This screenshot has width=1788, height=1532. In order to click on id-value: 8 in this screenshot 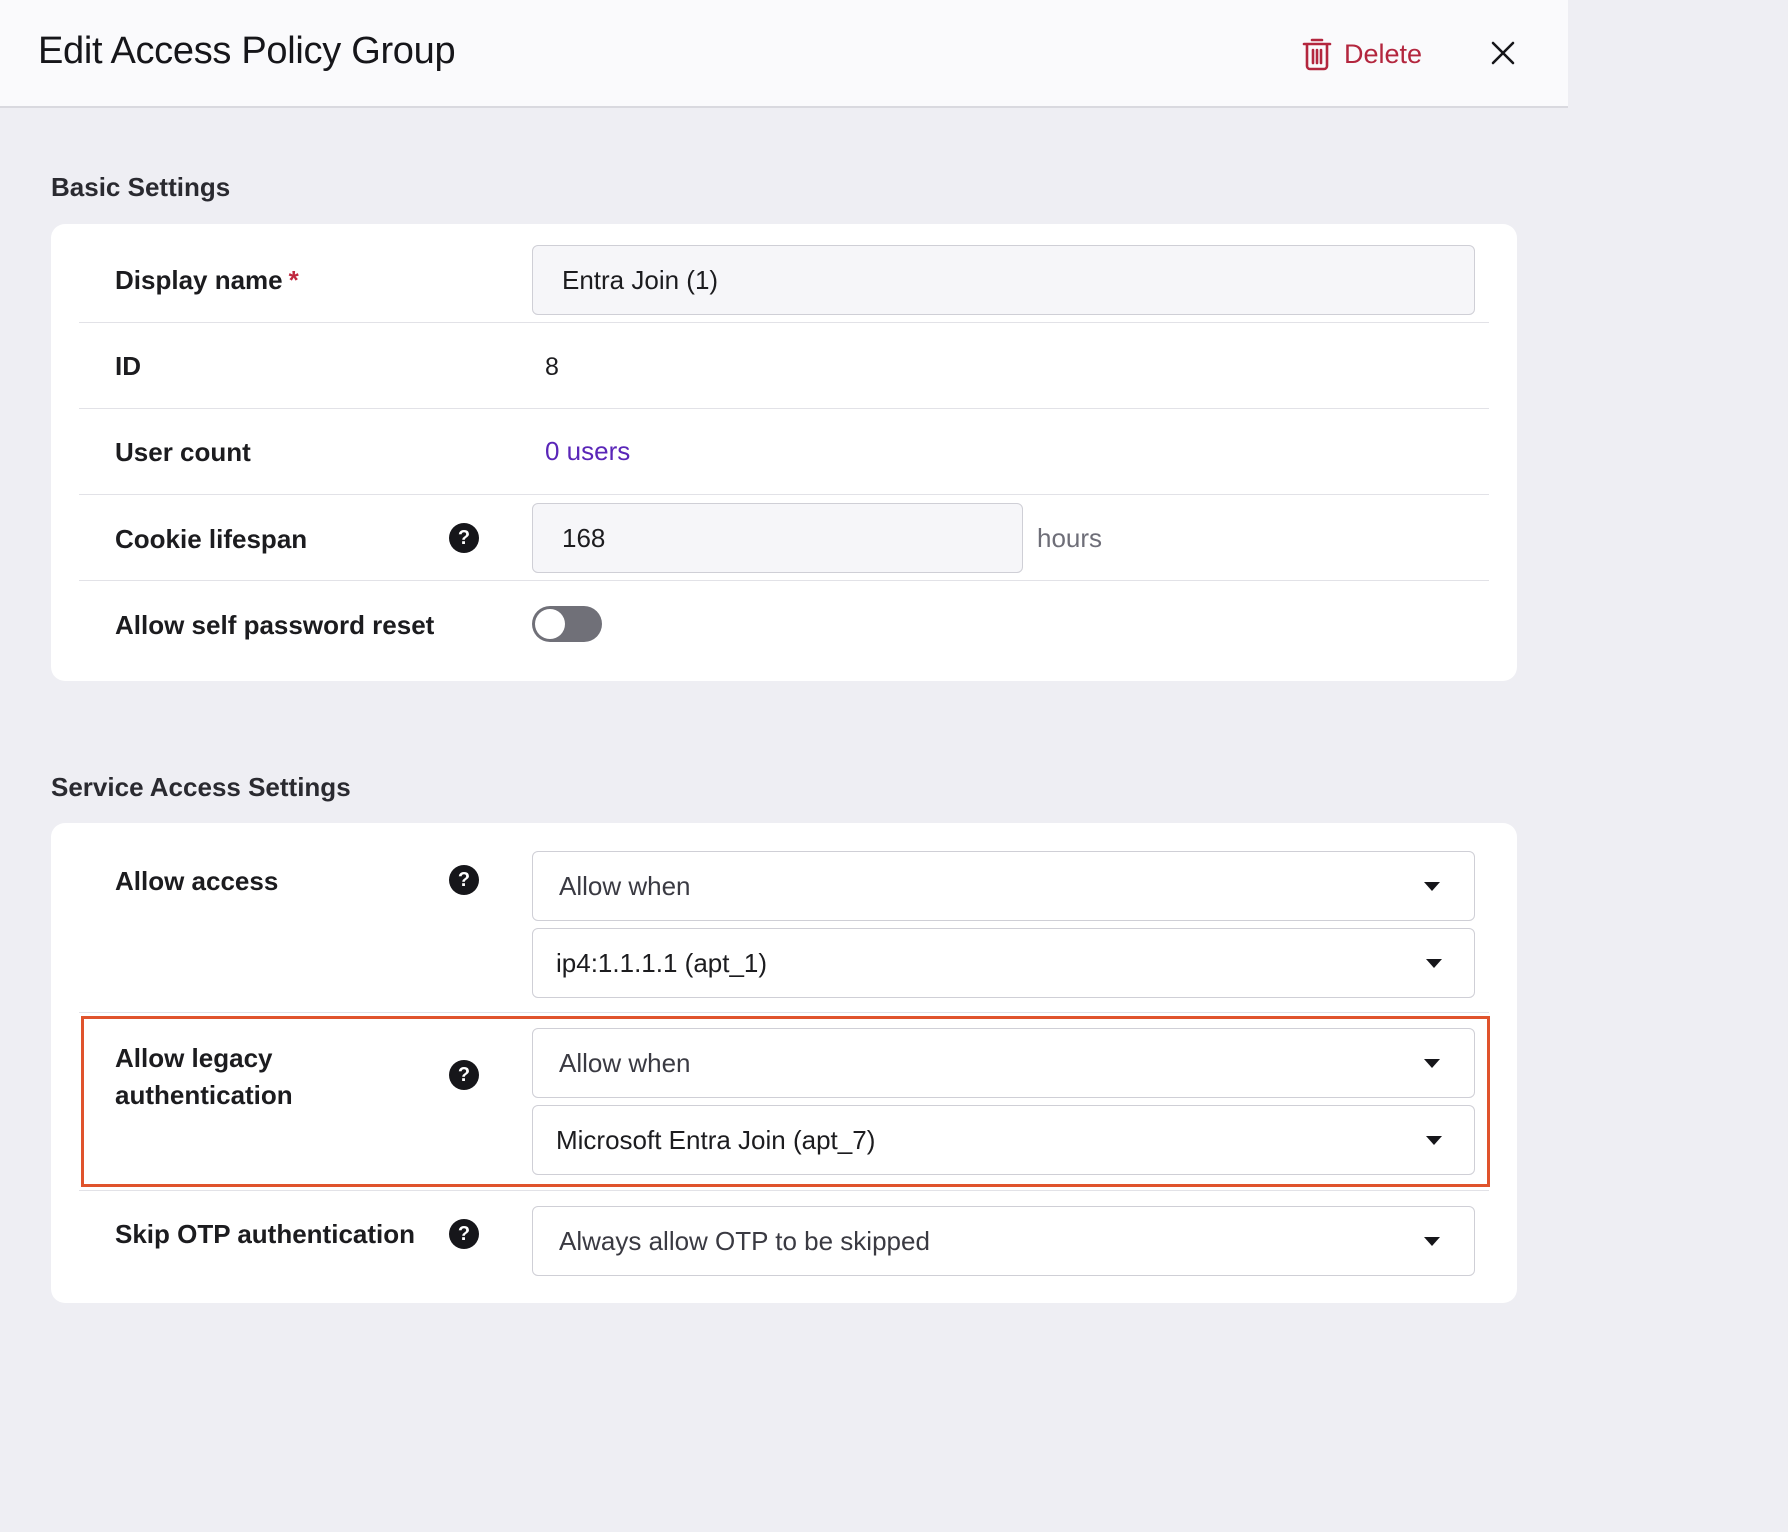, I will do `click(552, 367)`.